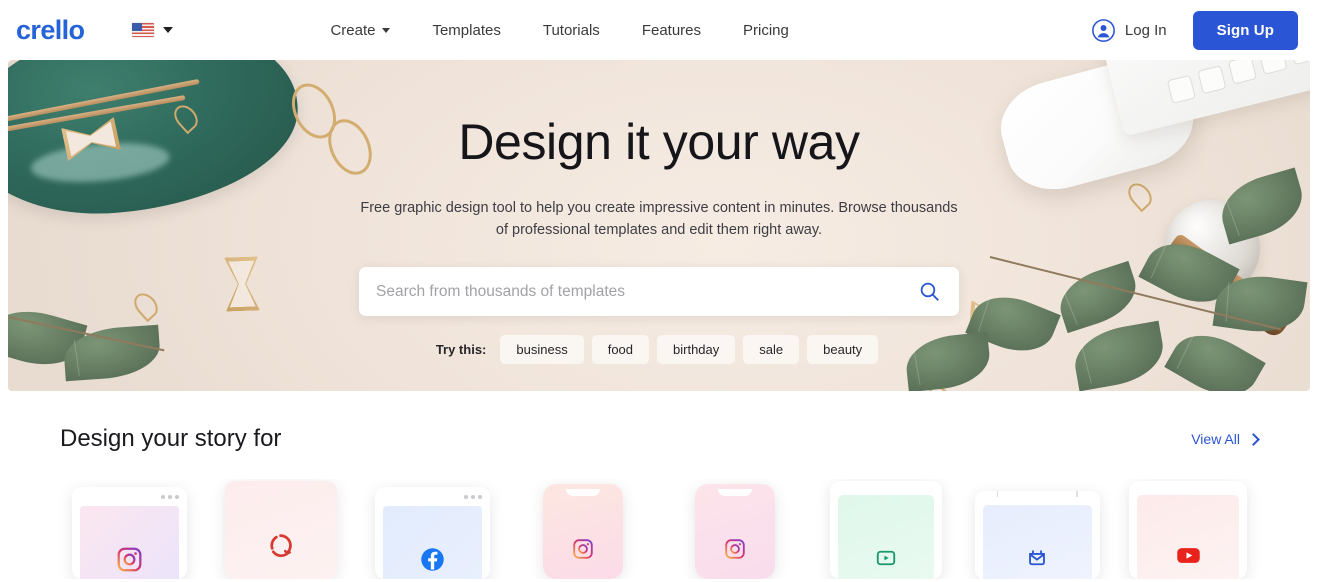  I want to click on us-flag-icon, so click(143, 30).